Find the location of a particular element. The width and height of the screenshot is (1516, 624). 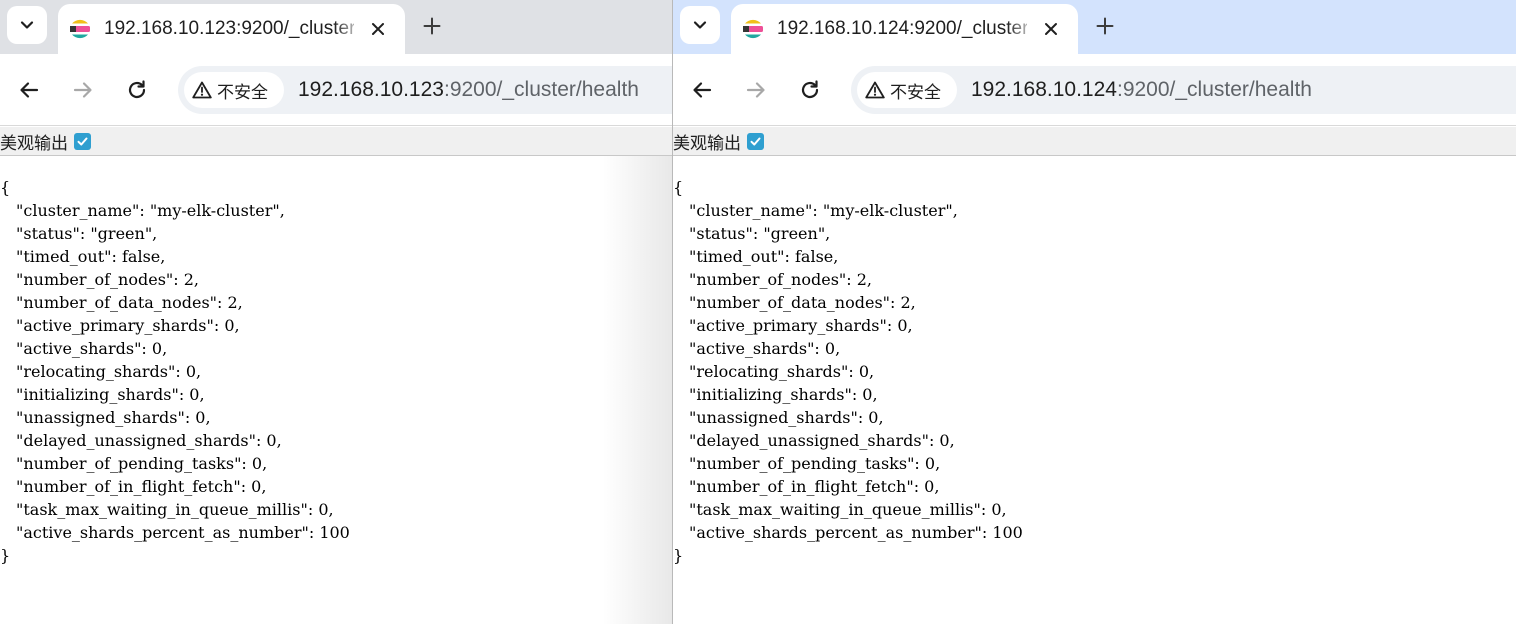

tab-active: 192.168.10.123:9200/_cluster/health is located at coordinates (231, 29).